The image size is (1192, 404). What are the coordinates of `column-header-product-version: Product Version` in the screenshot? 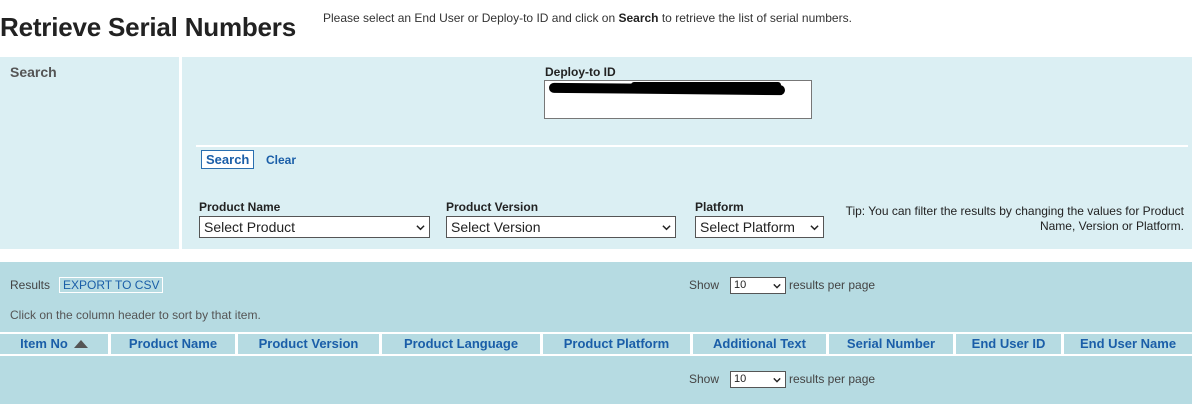 It's located at (308, 344).